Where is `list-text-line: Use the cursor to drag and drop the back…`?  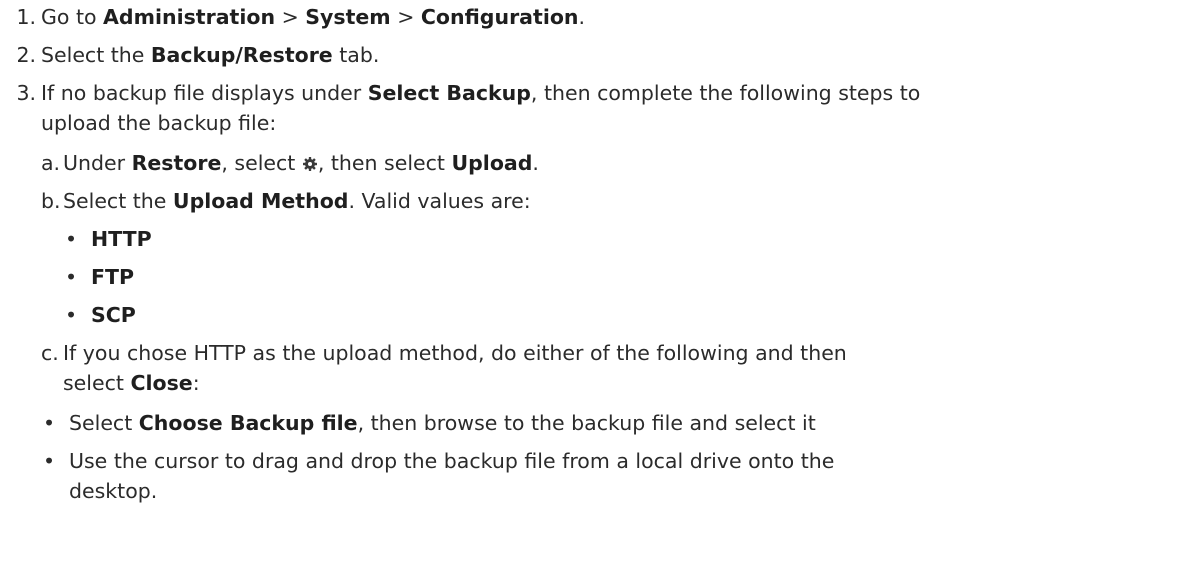 list-text-line: Use the cursor to drag and drop the back… is located at coordinates (452, 461).